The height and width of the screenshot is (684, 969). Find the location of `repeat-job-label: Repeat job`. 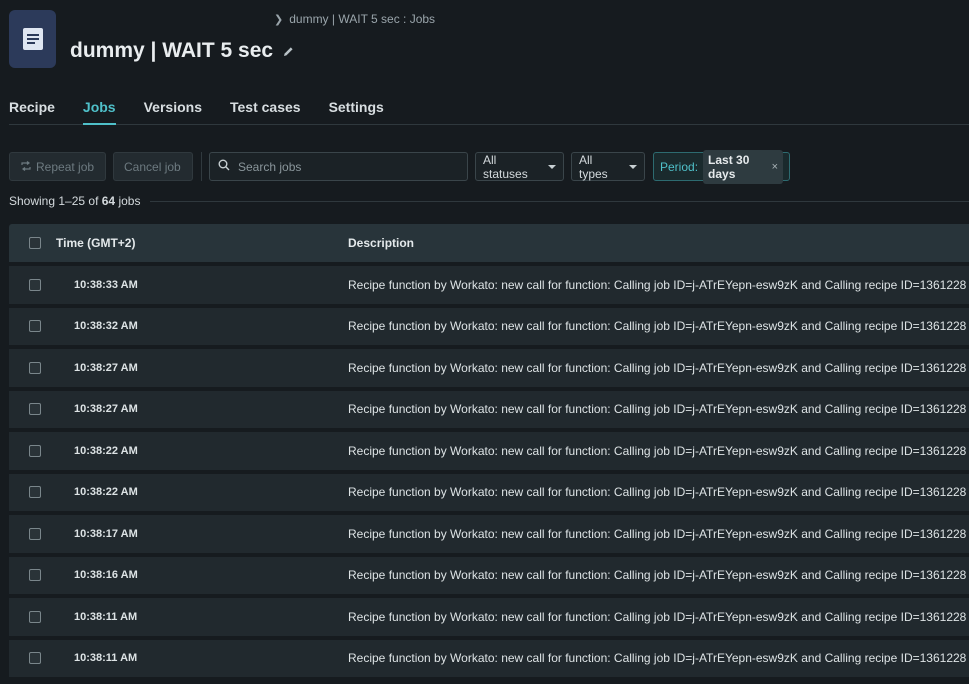

repeat-job-label: Repeat job is located at coordinates (65, 166).